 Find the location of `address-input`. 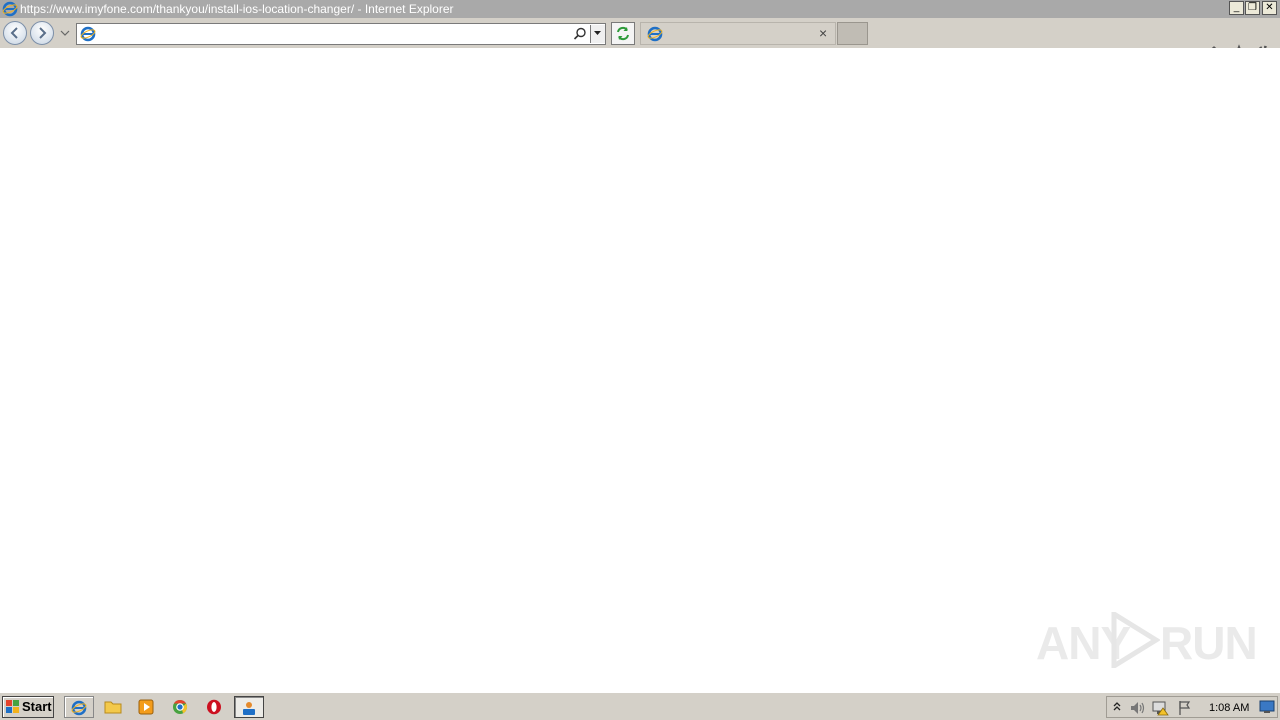

address-input is located at coordinates (334, 34).